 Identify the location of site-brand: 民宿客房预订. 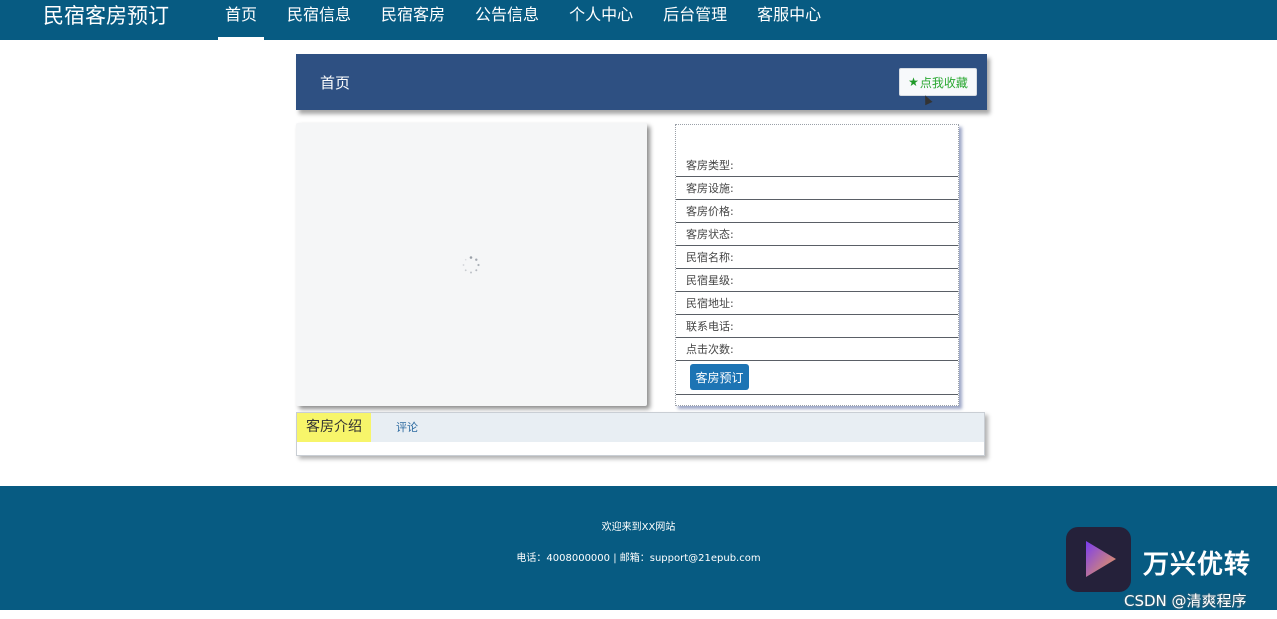
(106, 16).